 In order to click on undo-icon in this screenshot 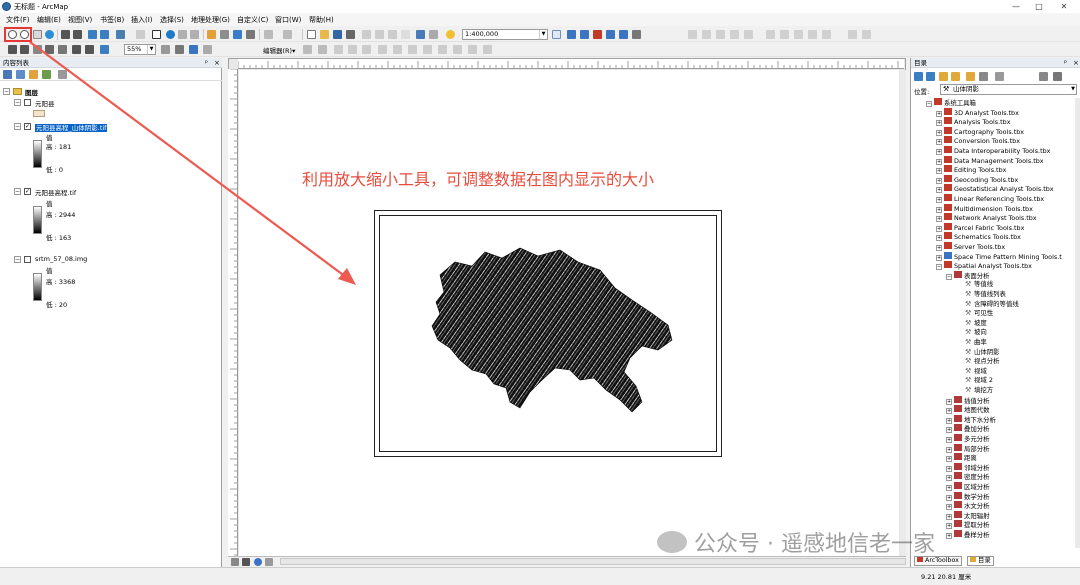, I will do `click(420, 34)`.